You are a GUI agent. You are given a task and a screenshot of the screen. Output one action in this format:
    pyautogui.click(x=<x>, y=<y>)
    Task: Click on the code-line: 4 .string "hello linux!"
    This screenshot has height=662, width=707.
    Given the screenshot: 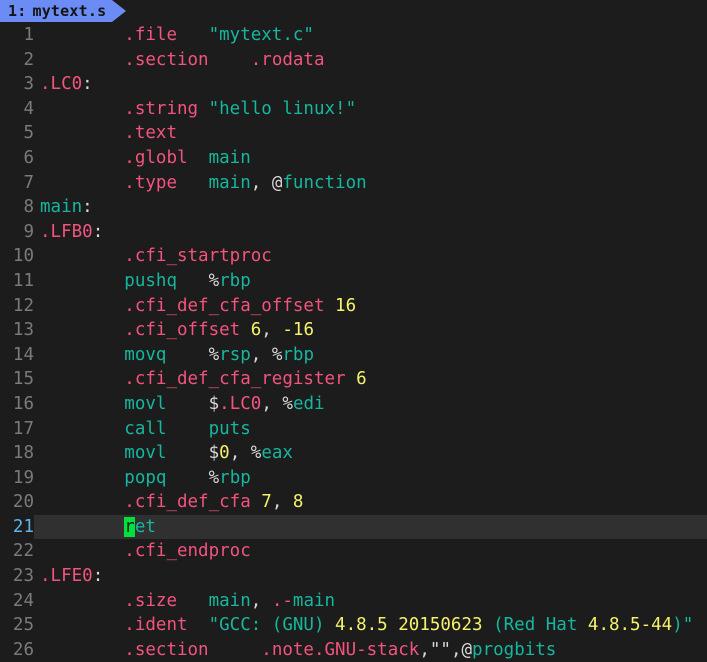 What is the action you would take?
    pyautogui.click(x=353, y=109)
    